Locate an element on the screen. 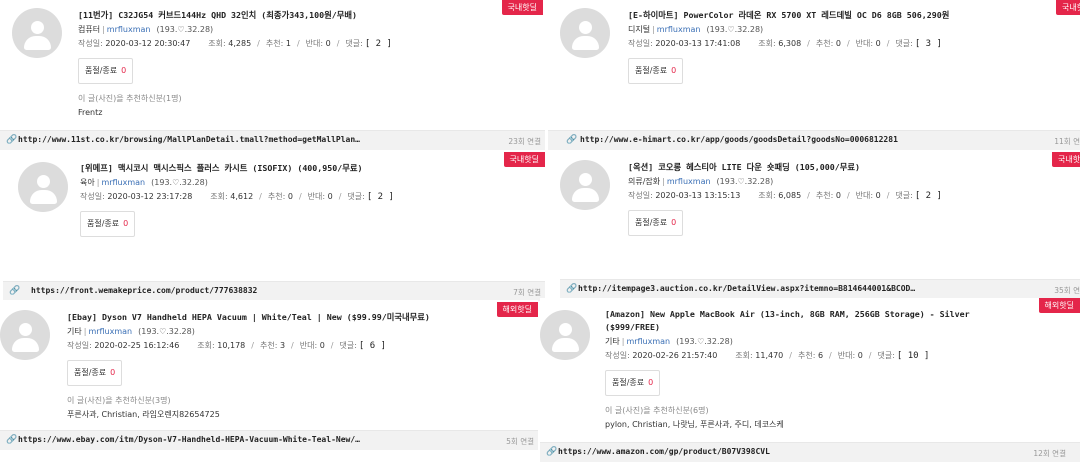 The image size is (1080, 467). post-category: 디지털 is located at coordinates (639, 29).